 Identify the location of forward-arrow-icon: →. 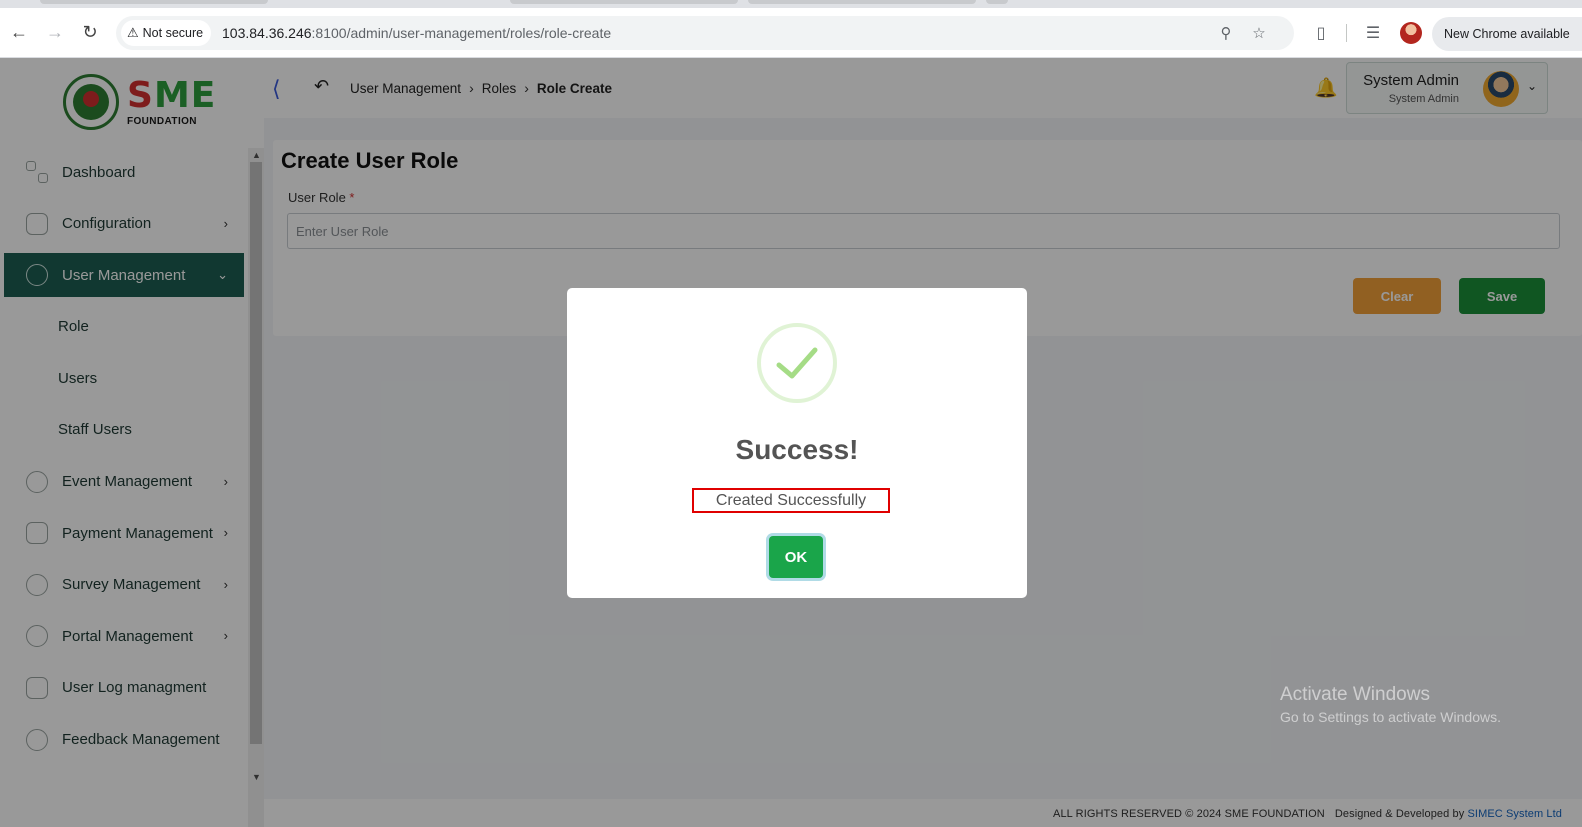
(55, 32).